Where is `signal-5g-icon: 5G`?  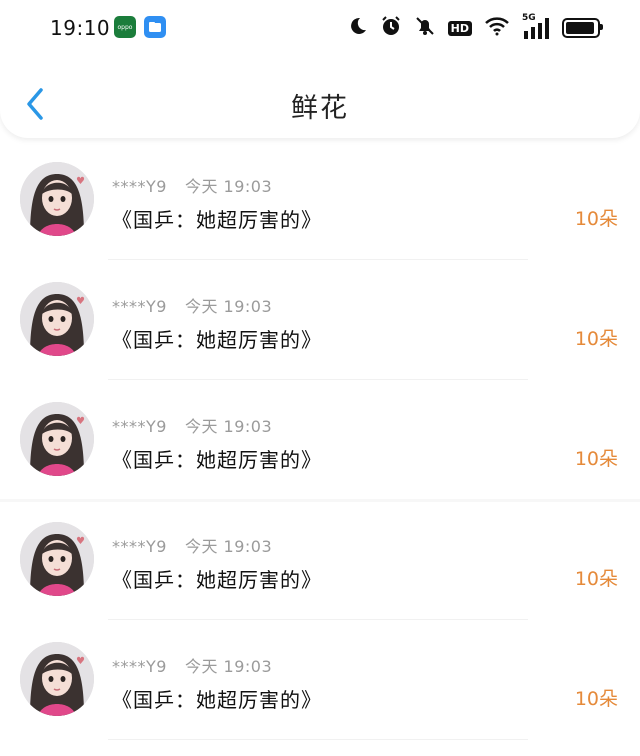
signal-5g-icon: 5G is located at coordinates (536, 26).